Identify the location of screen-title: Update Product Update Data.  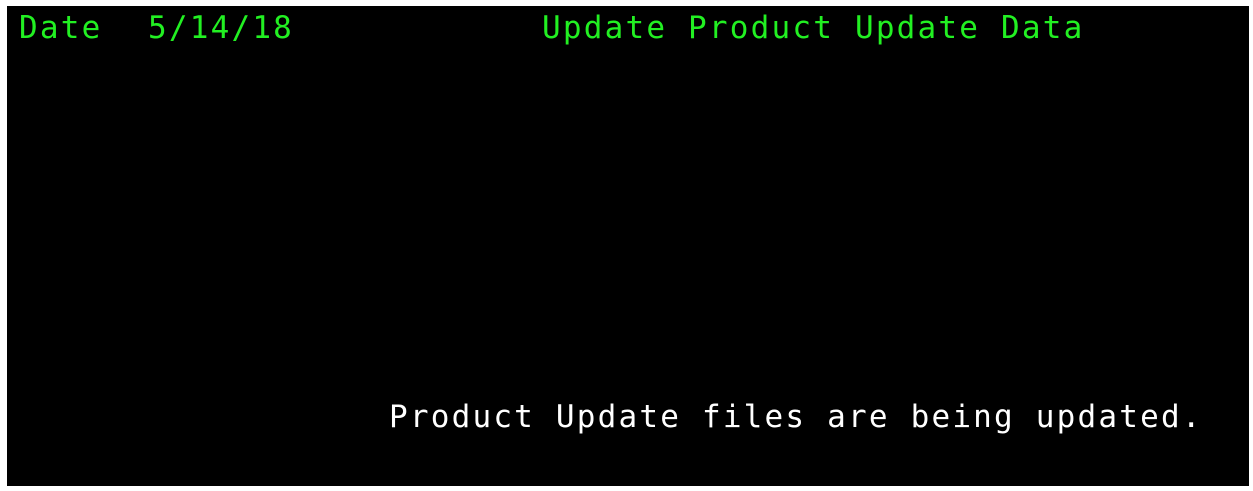
(813, 28).